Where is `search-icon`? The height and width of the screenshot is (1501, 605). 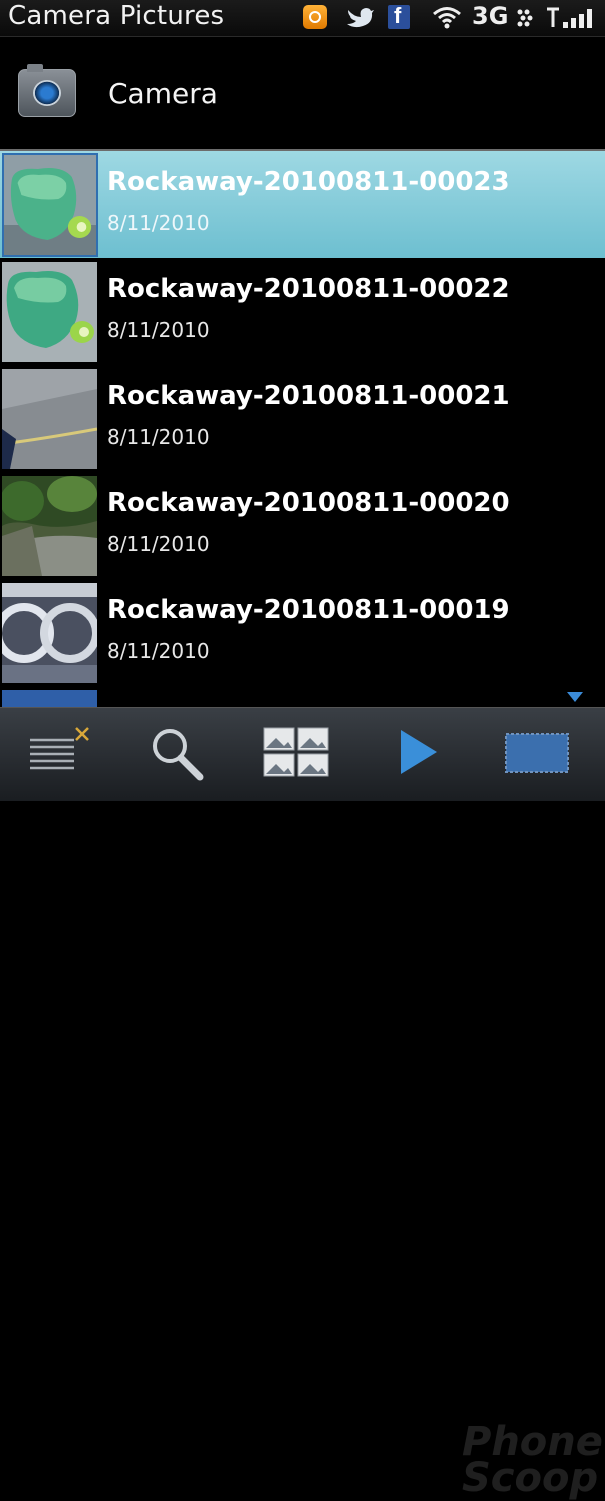
search-icon is located at coordinates (177, 752).